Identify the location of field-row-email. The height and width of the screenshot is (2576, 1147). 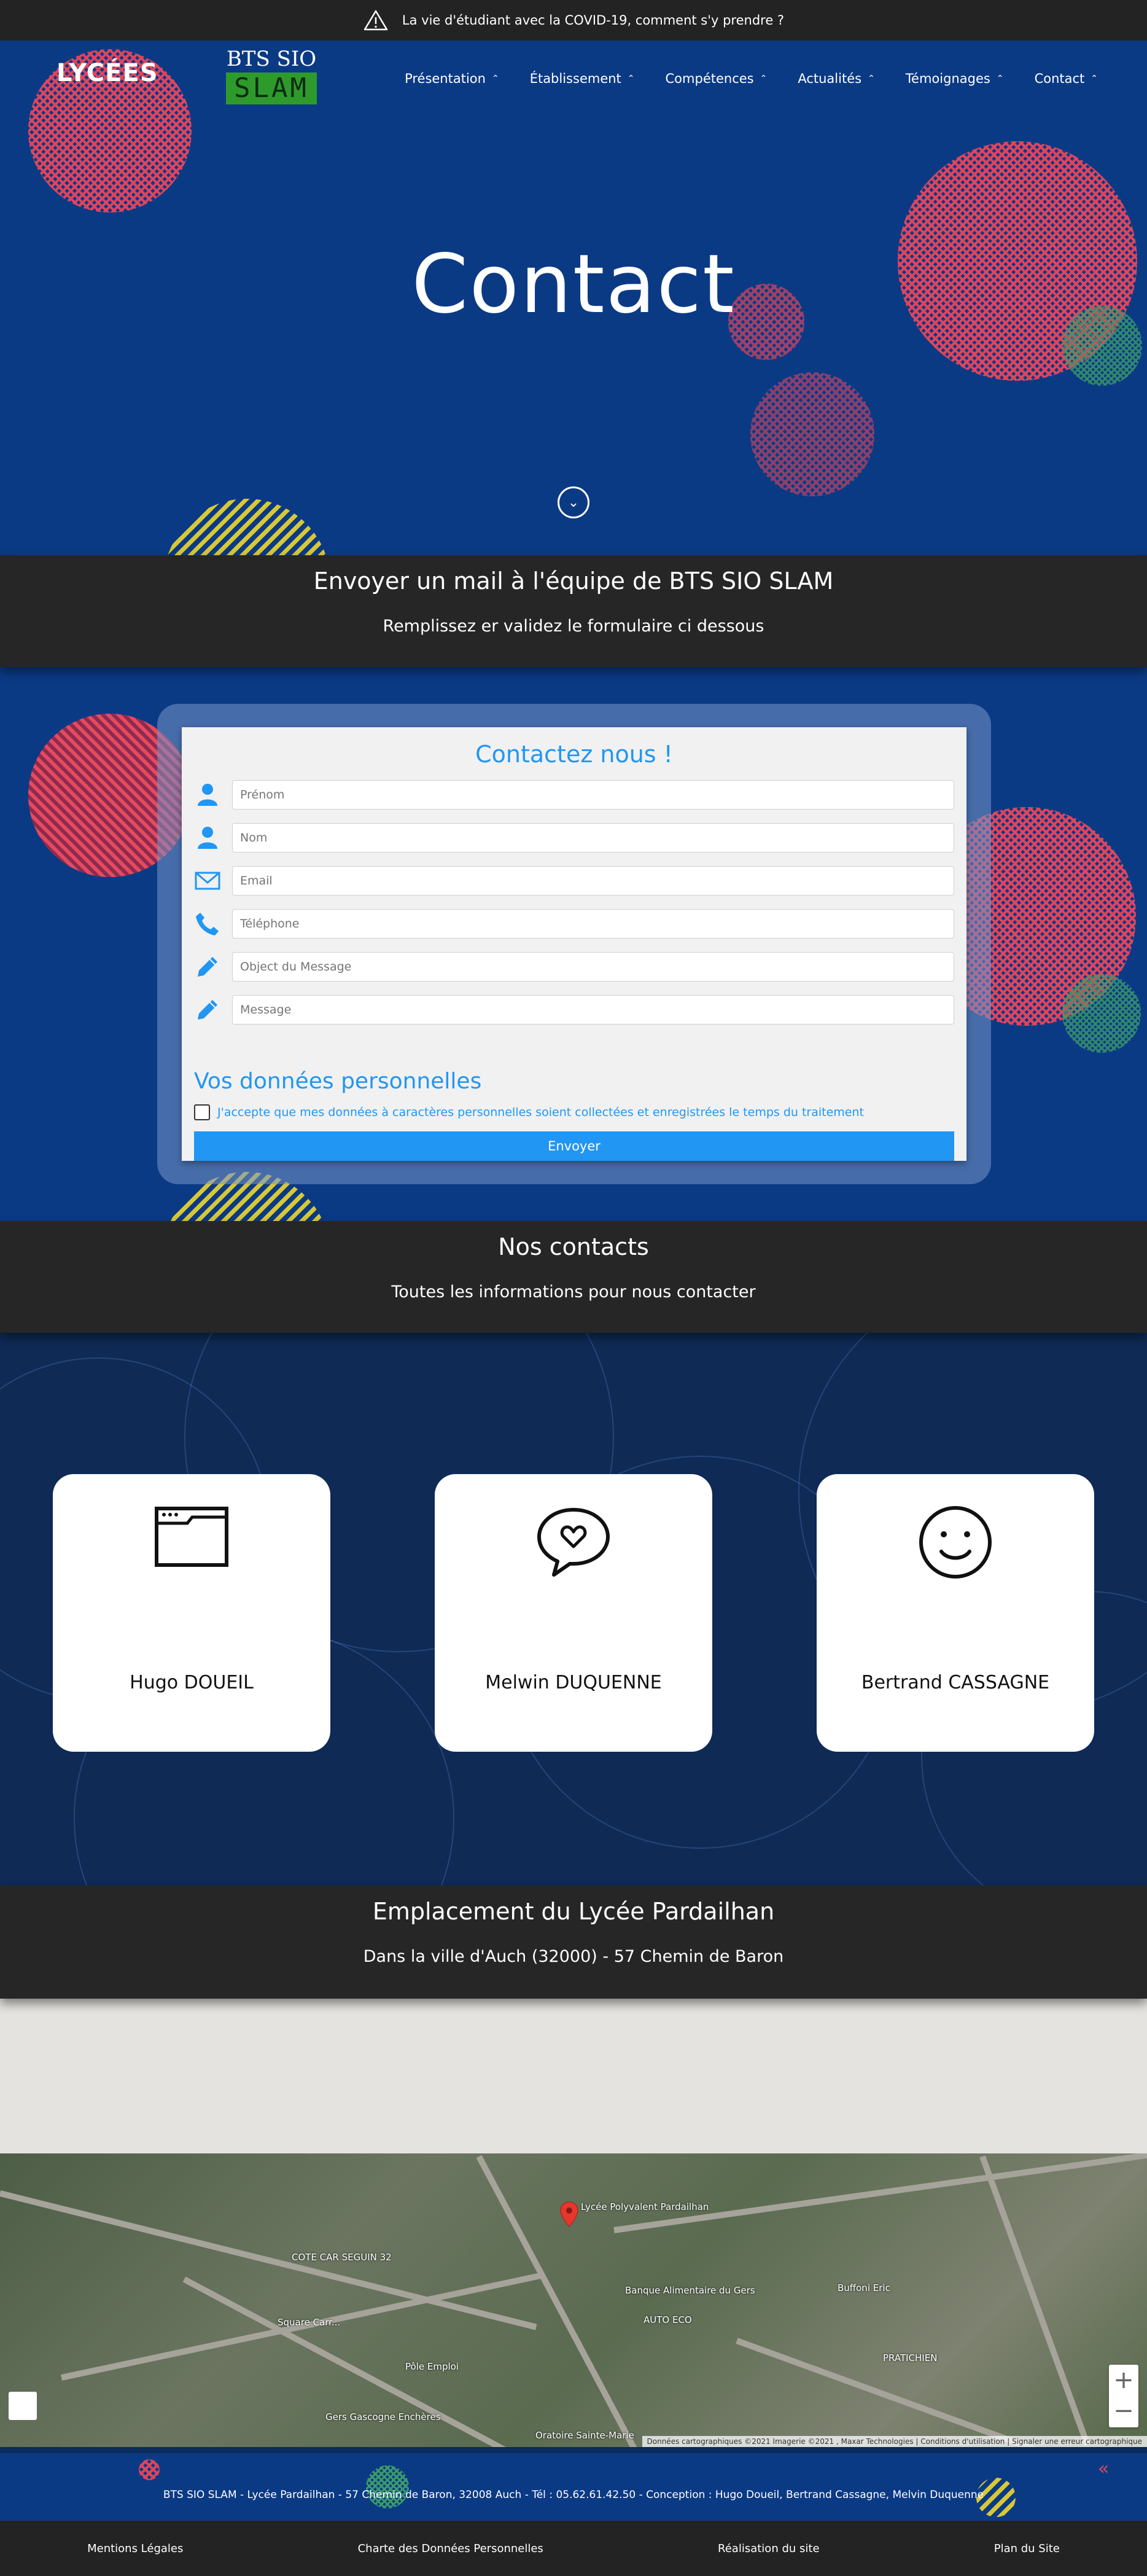
(574, 881).